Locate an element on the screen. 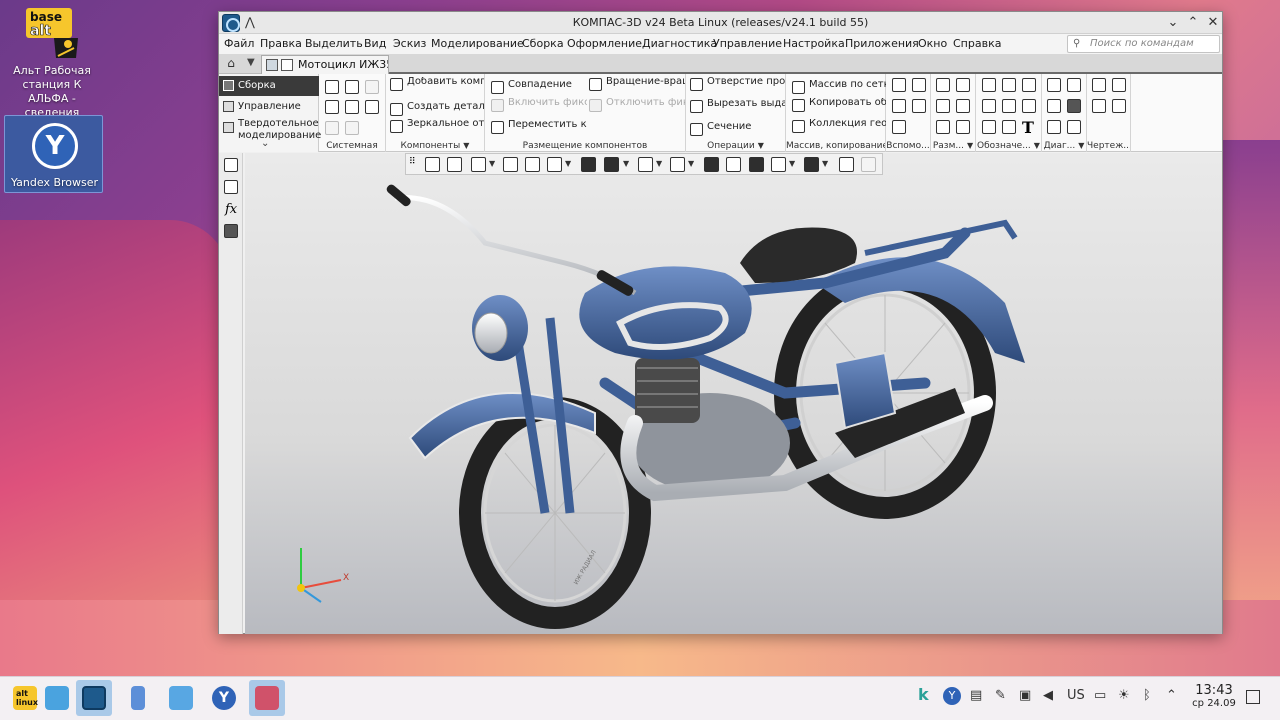 This screenshot has height=720, width=1280. check-icon is located at coordinates (1054, 127).